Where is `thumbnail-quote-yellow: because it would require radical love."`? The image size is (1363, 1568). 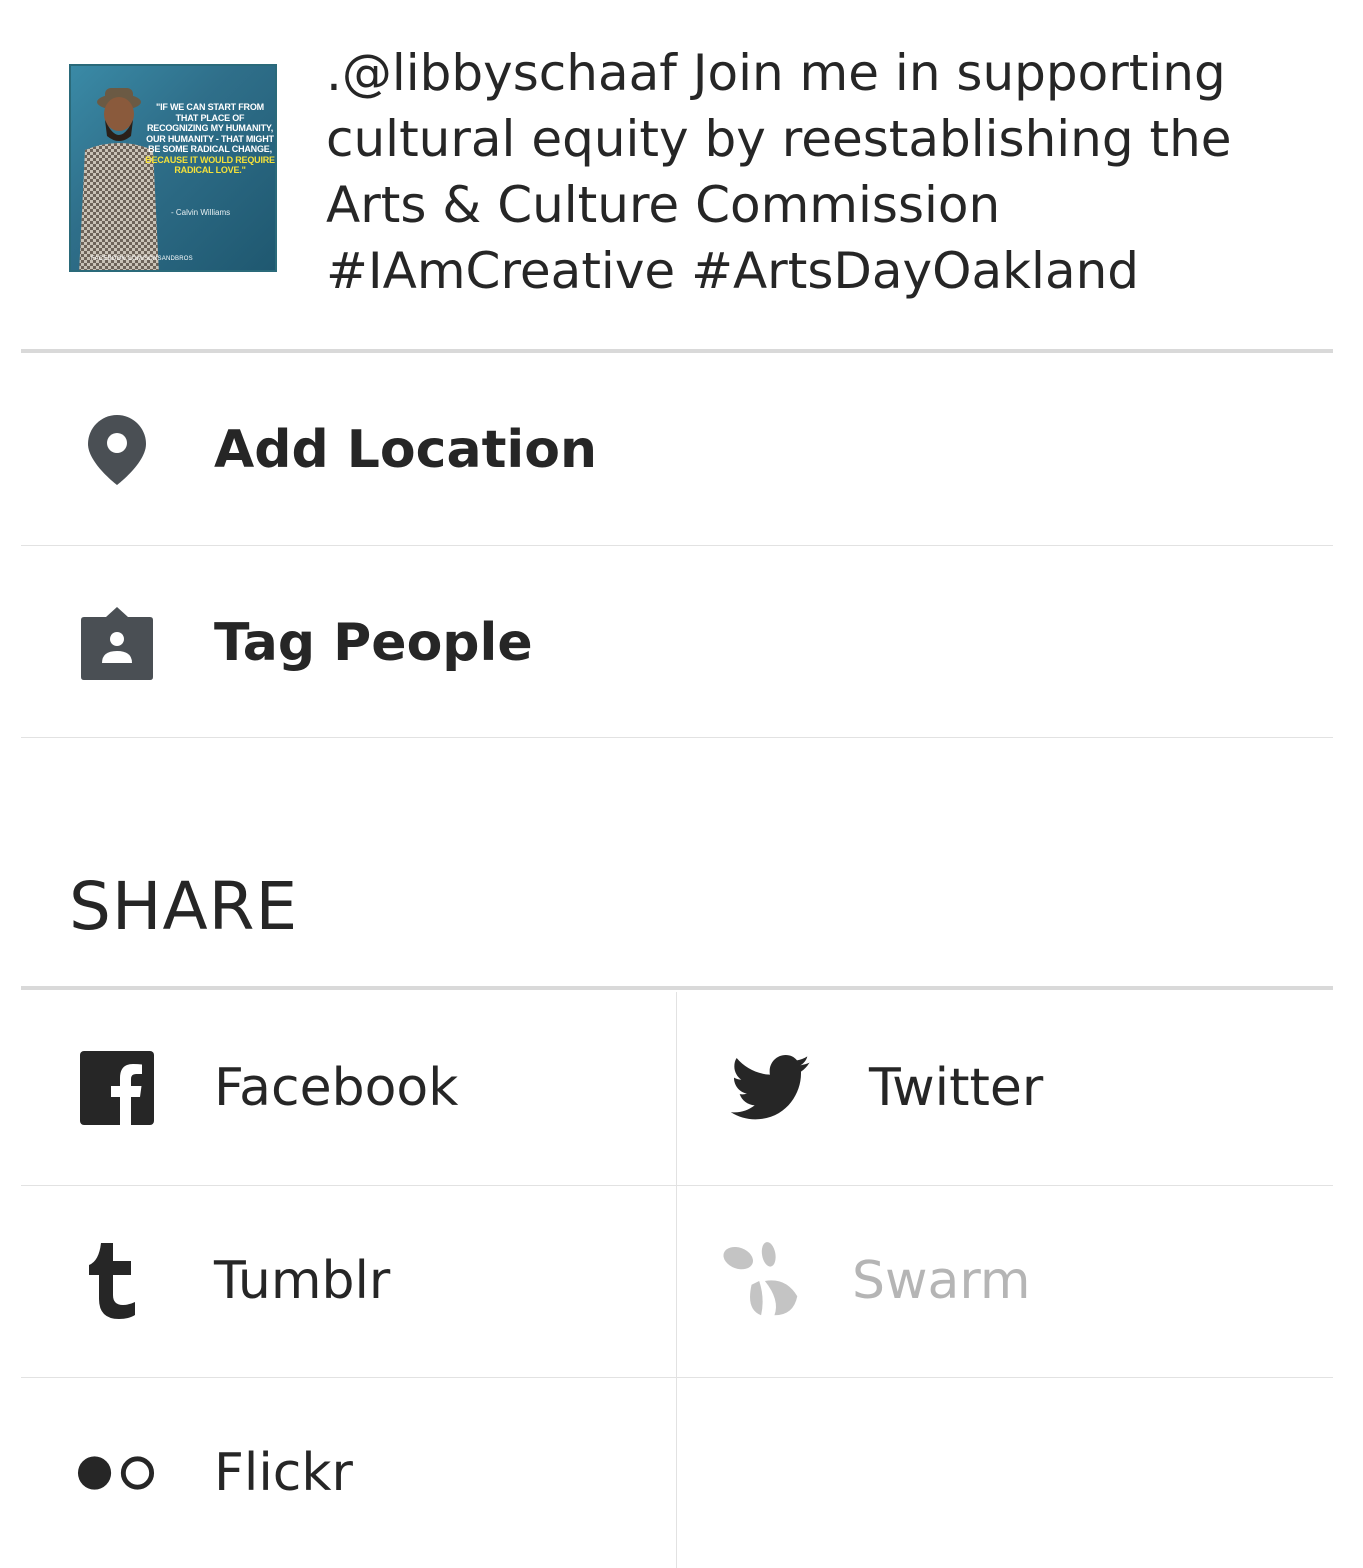 thumbnail-quote-yellow: because it would require radical love." is located at coordinates (210, 165).